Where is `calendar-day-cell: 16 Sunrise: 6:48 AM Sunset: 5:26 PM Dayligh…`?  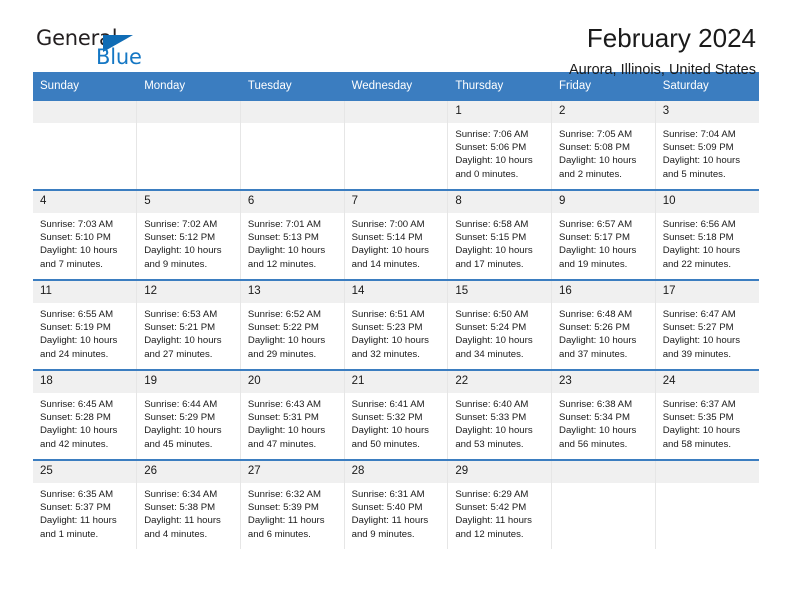 calendar-day-cell: 16 Sunrise: 6:48 AM Sunset: 5:26 PM Dayligh… is located at coordinates (603, 324).